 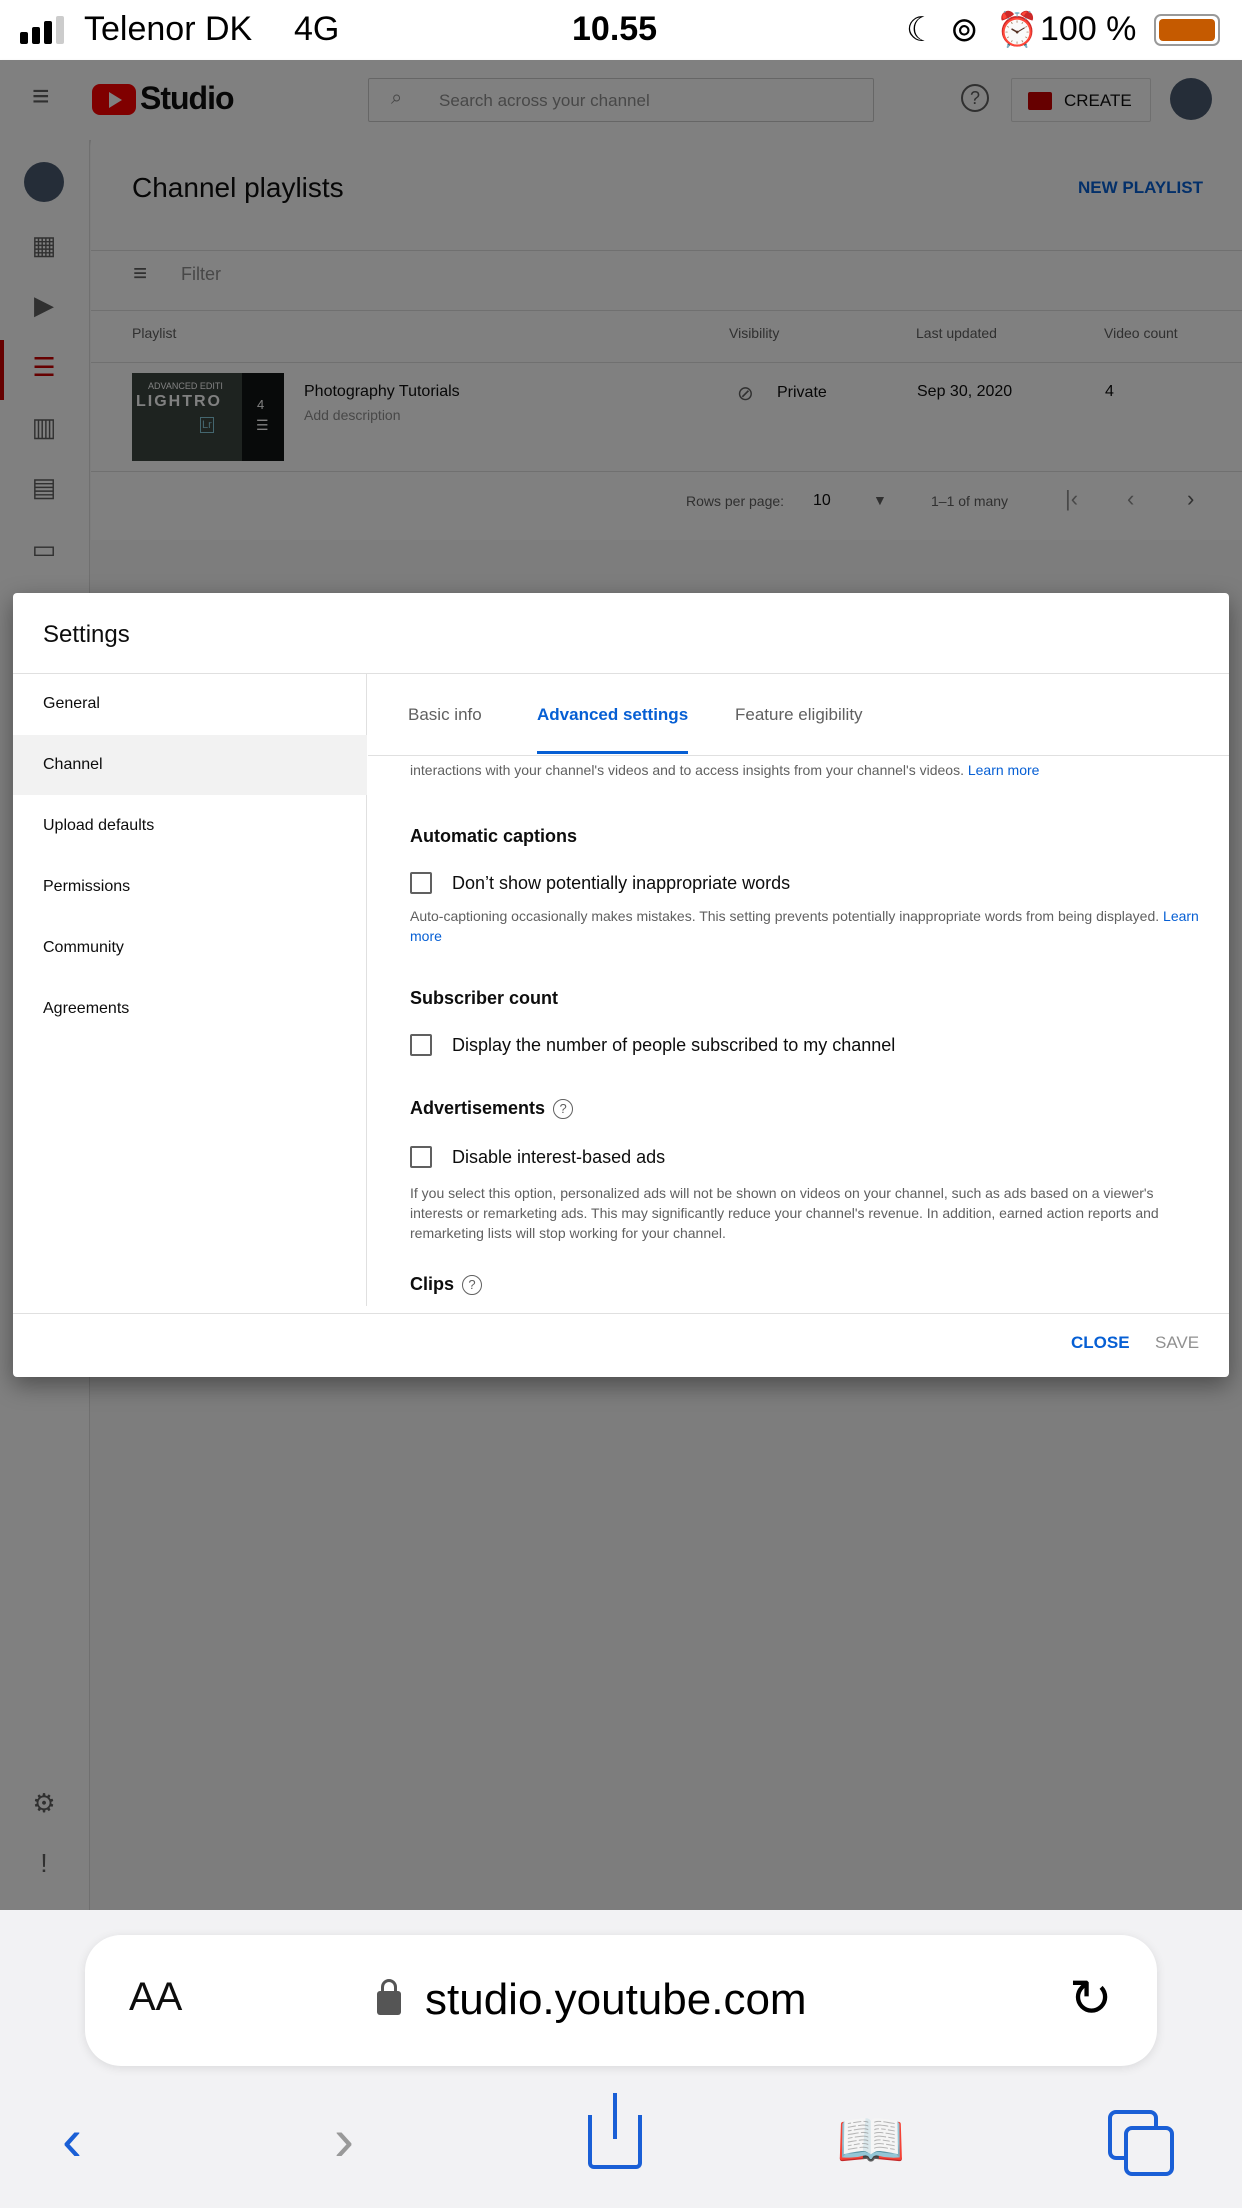 I want to click on subscriber-heading: Subscriber count, so click(x=484, y=998).